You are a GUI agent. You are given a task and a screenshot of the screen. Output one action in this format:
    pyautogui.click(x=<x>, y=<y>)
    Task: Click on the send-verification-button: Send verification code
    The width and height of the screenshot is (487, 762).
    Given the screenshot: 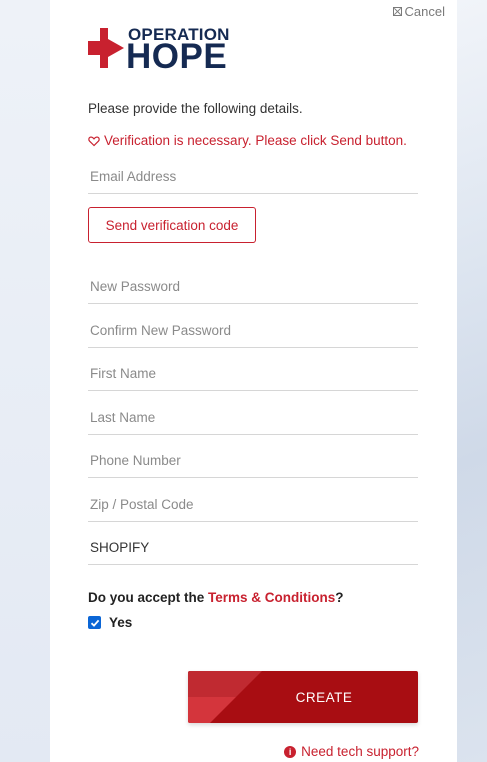 What is the action you would take?
    pyautogui.click(x=172, y=225)
    